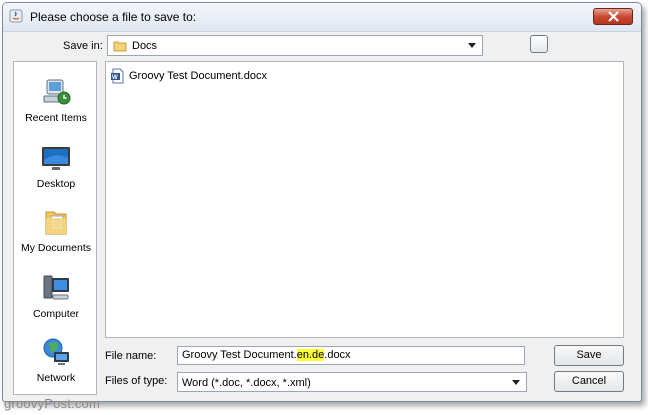 This screenshot has height=415, width=648. I want to click on cancel-button: Cancel, so click(589, 381).